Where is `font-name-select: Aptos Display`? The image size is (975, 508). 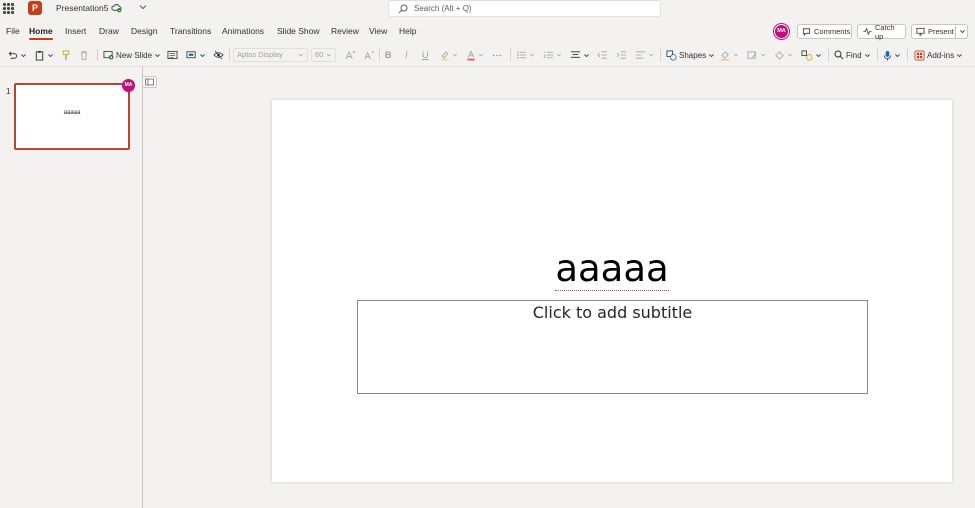
font-name-select: Aptos Display is located at coordinates (270, 55).